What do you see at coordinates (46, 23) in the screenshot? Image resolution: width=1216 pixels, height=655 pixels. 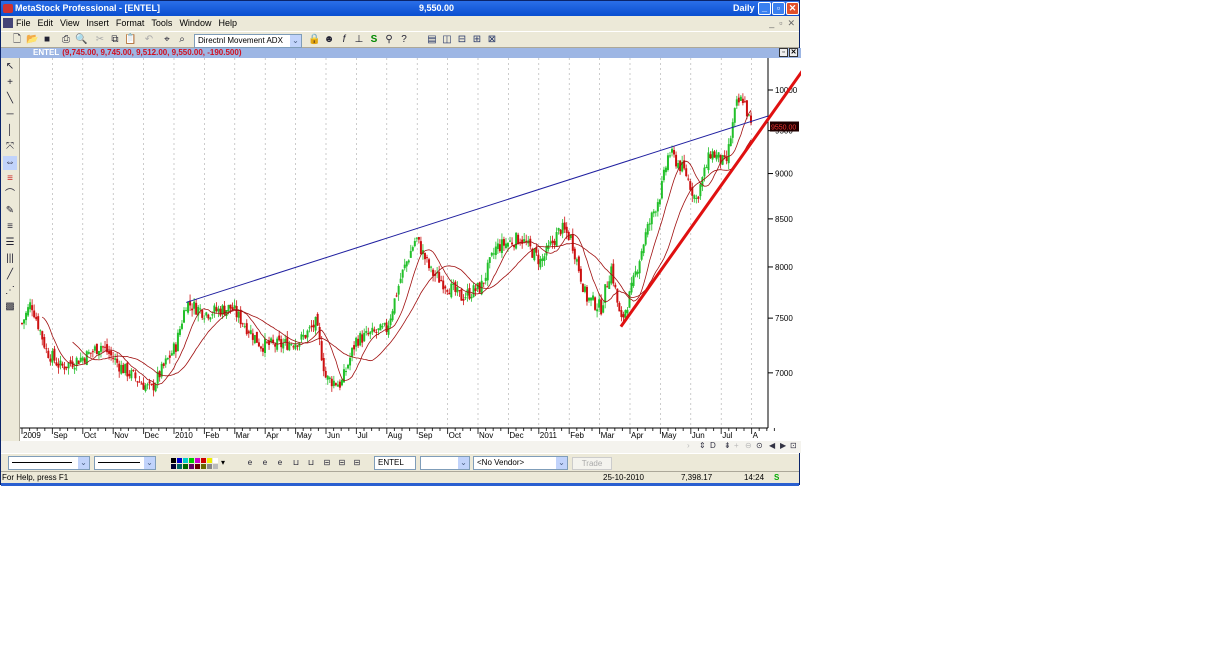 I see `menu-edit: Edit` at bounding box center [46, 23].